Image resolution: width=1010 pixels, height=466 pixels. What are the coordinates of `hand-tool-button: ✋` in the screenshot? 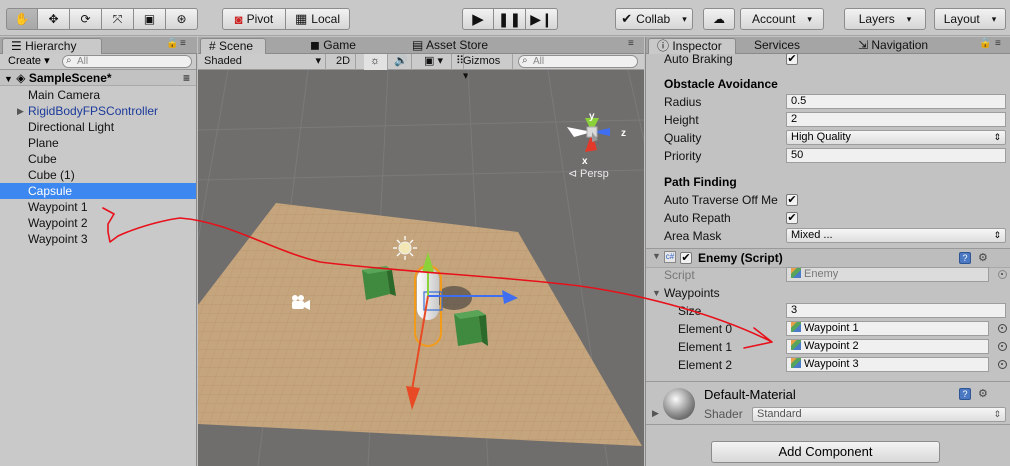 It's located at (22, 19).